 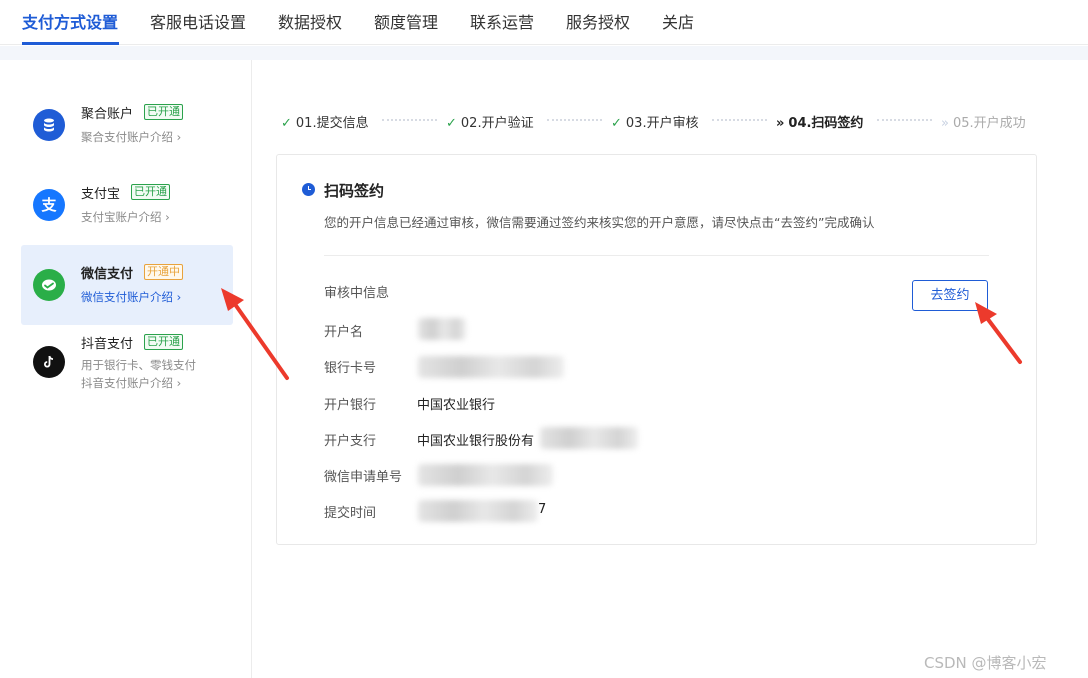 I want to click on sidebar-item-name: 微信支付, so click(x=107, y=274).